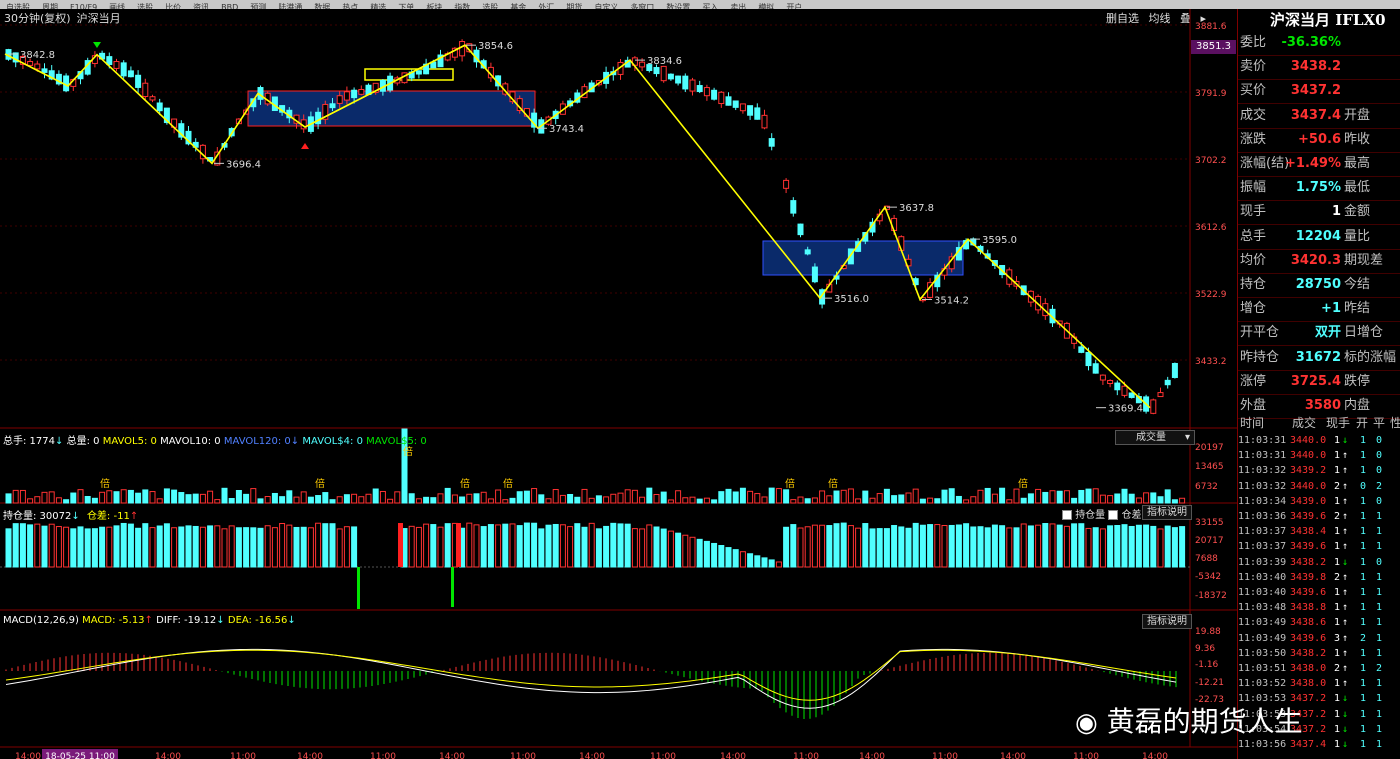  Describe the element at coordinates (1204, 721) in the screenshot. I see `watermark-text: 黄磊的期货人生` at that location.